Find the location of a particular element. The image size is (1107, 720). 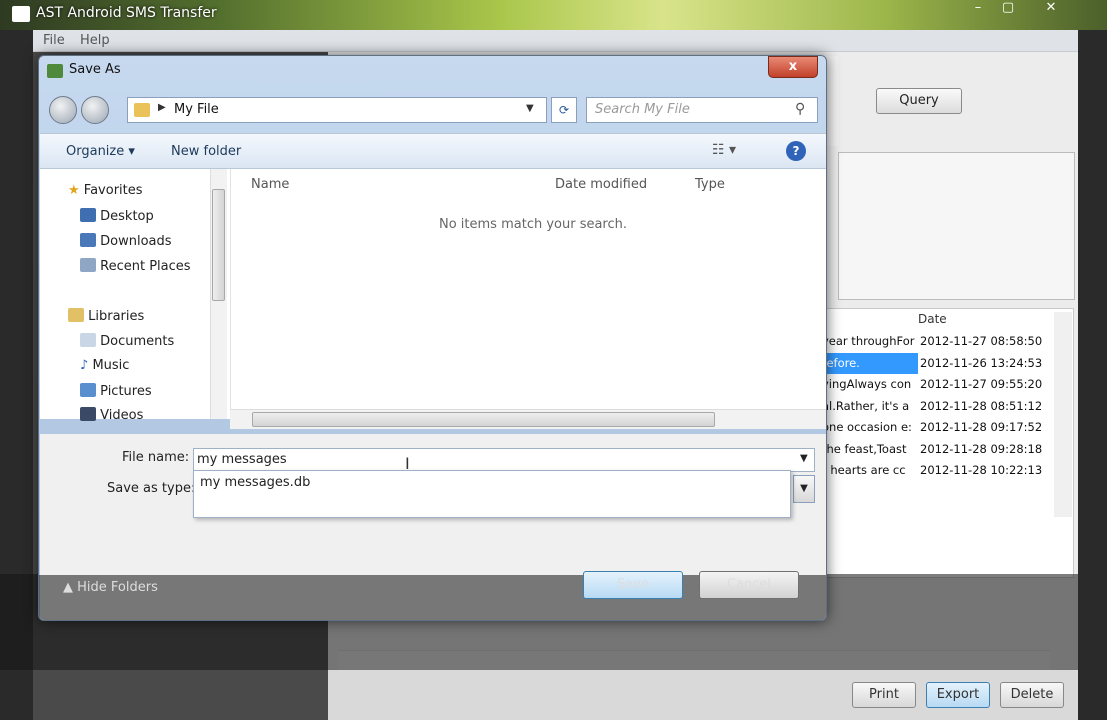

nav-music: ♪ Music is located at coordinates (104, 365).